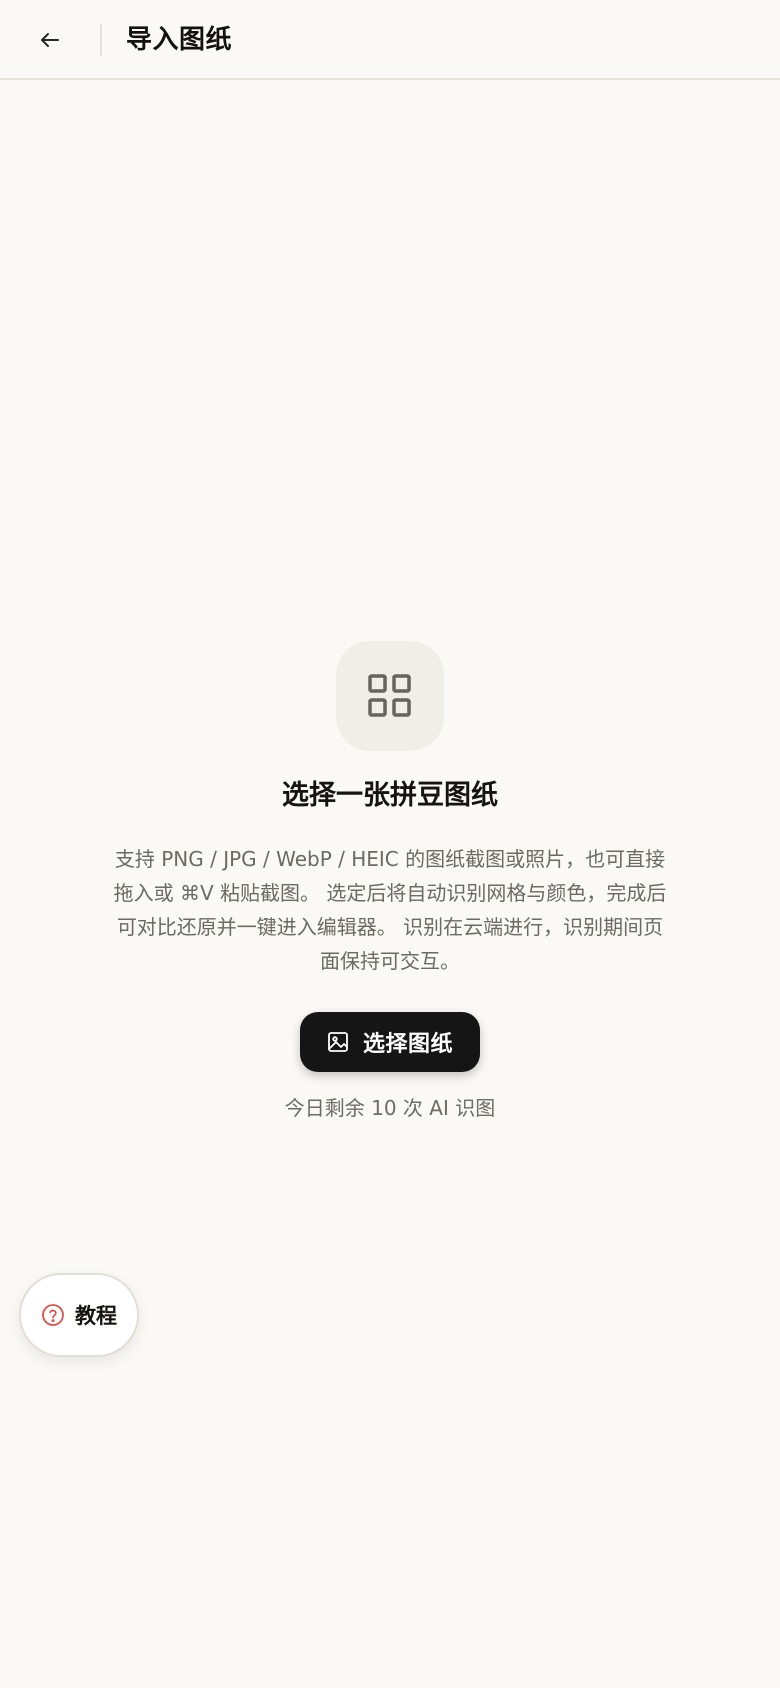 Image resolution: width=780 pixels, height=1688 pixels. What do you see at coordinates (390, 40) in the screenshot?
I see `top-bar: 导入图纸` at bounding box center [390, 40].